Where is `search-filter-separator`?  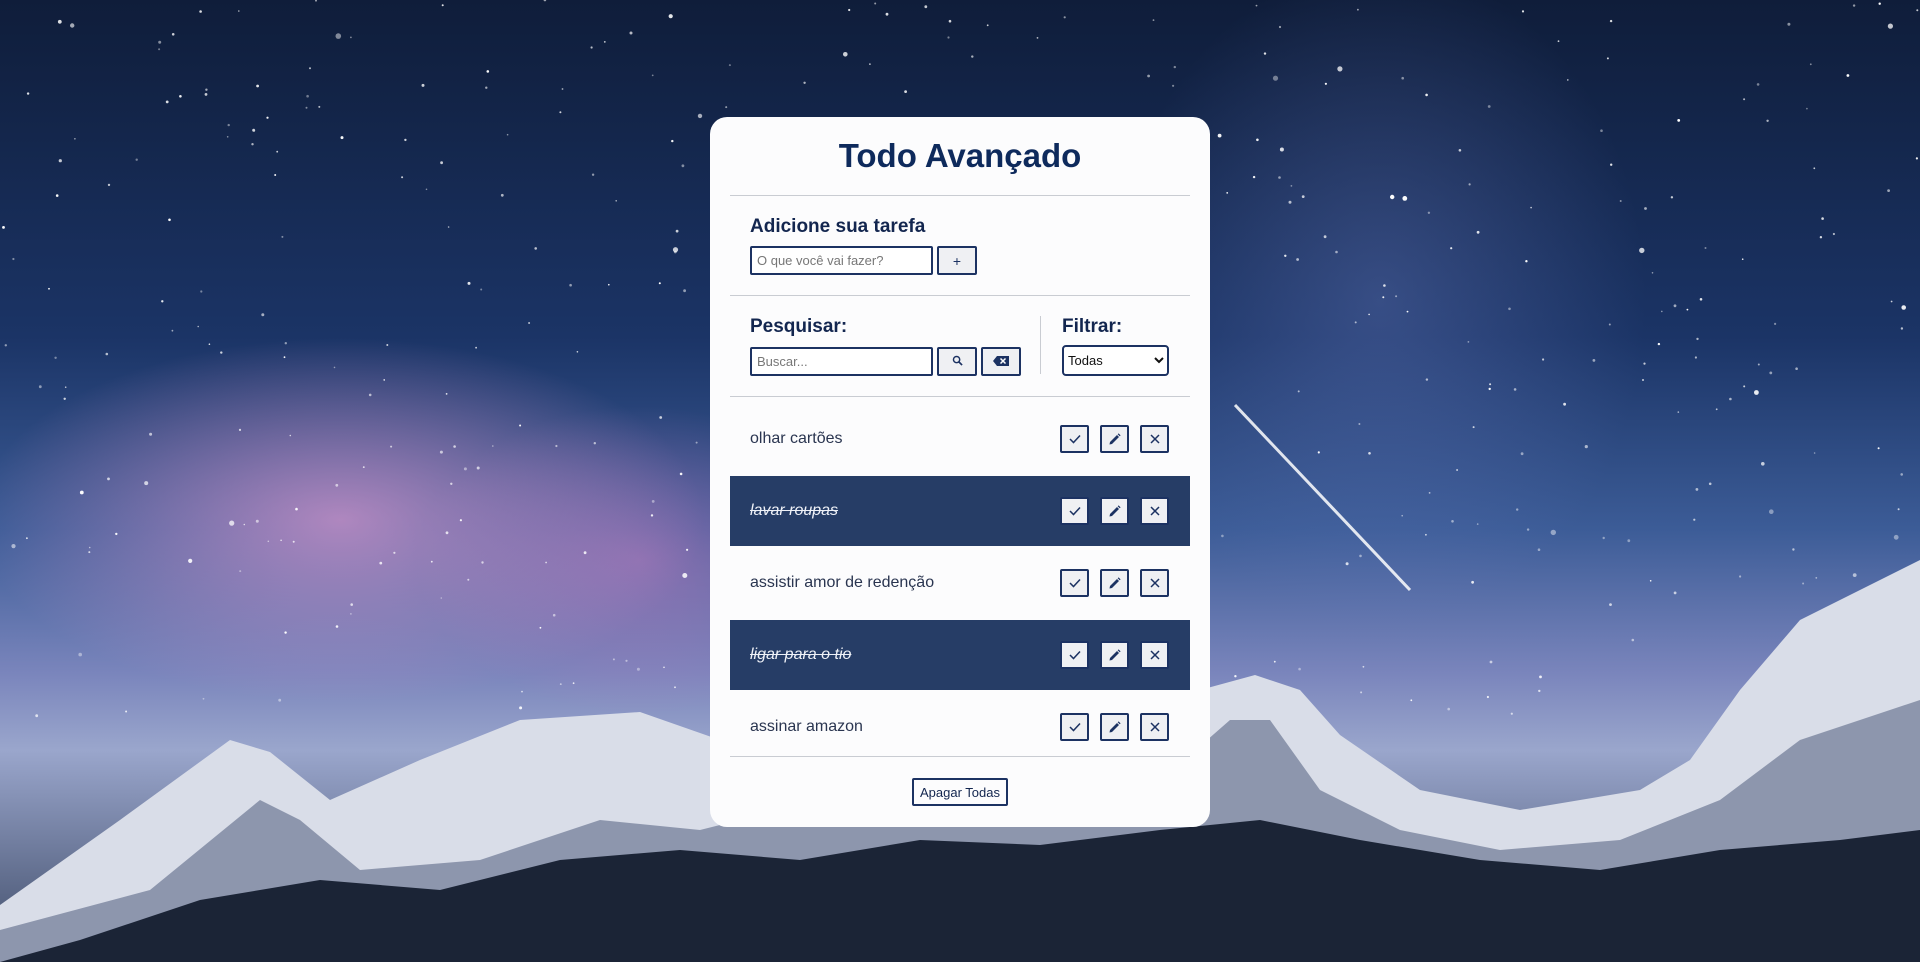 search-filter-separator is located at coordinates (1040, 345).